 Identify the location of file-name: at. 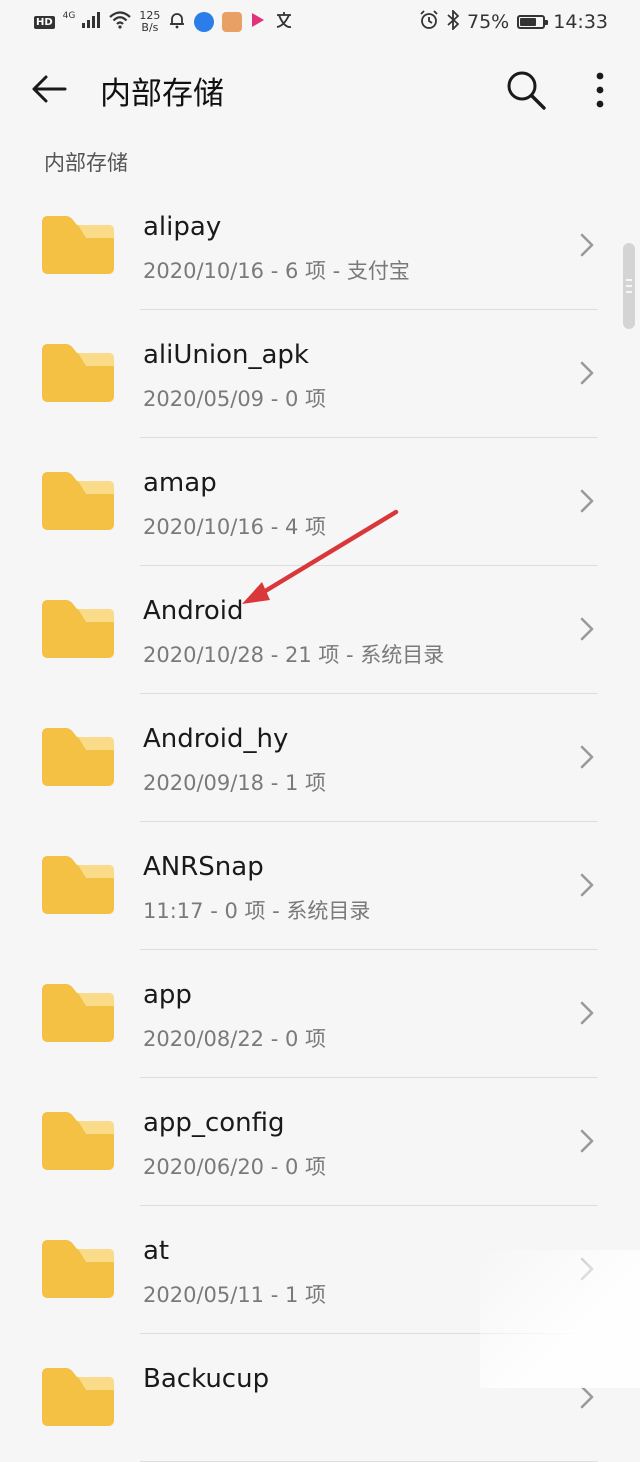
(156, 1251).